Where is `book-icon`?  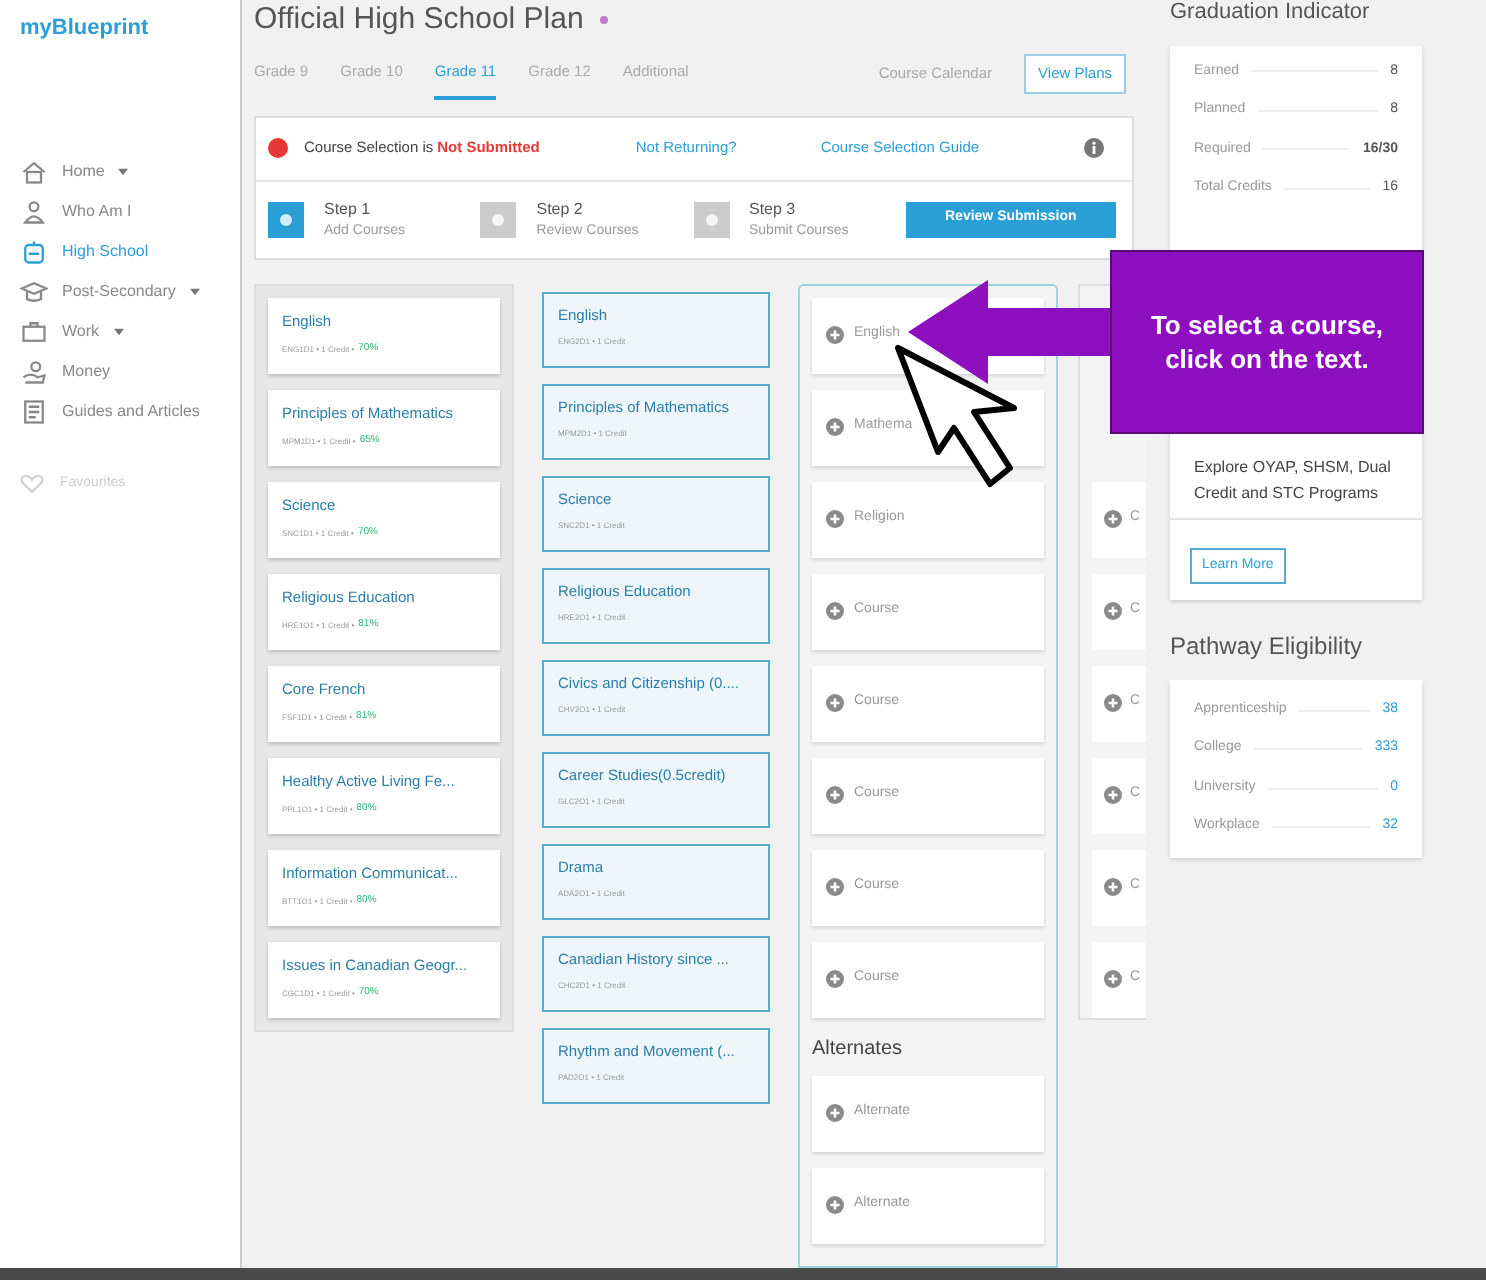 book-icon is located at coordinates (34, 411).